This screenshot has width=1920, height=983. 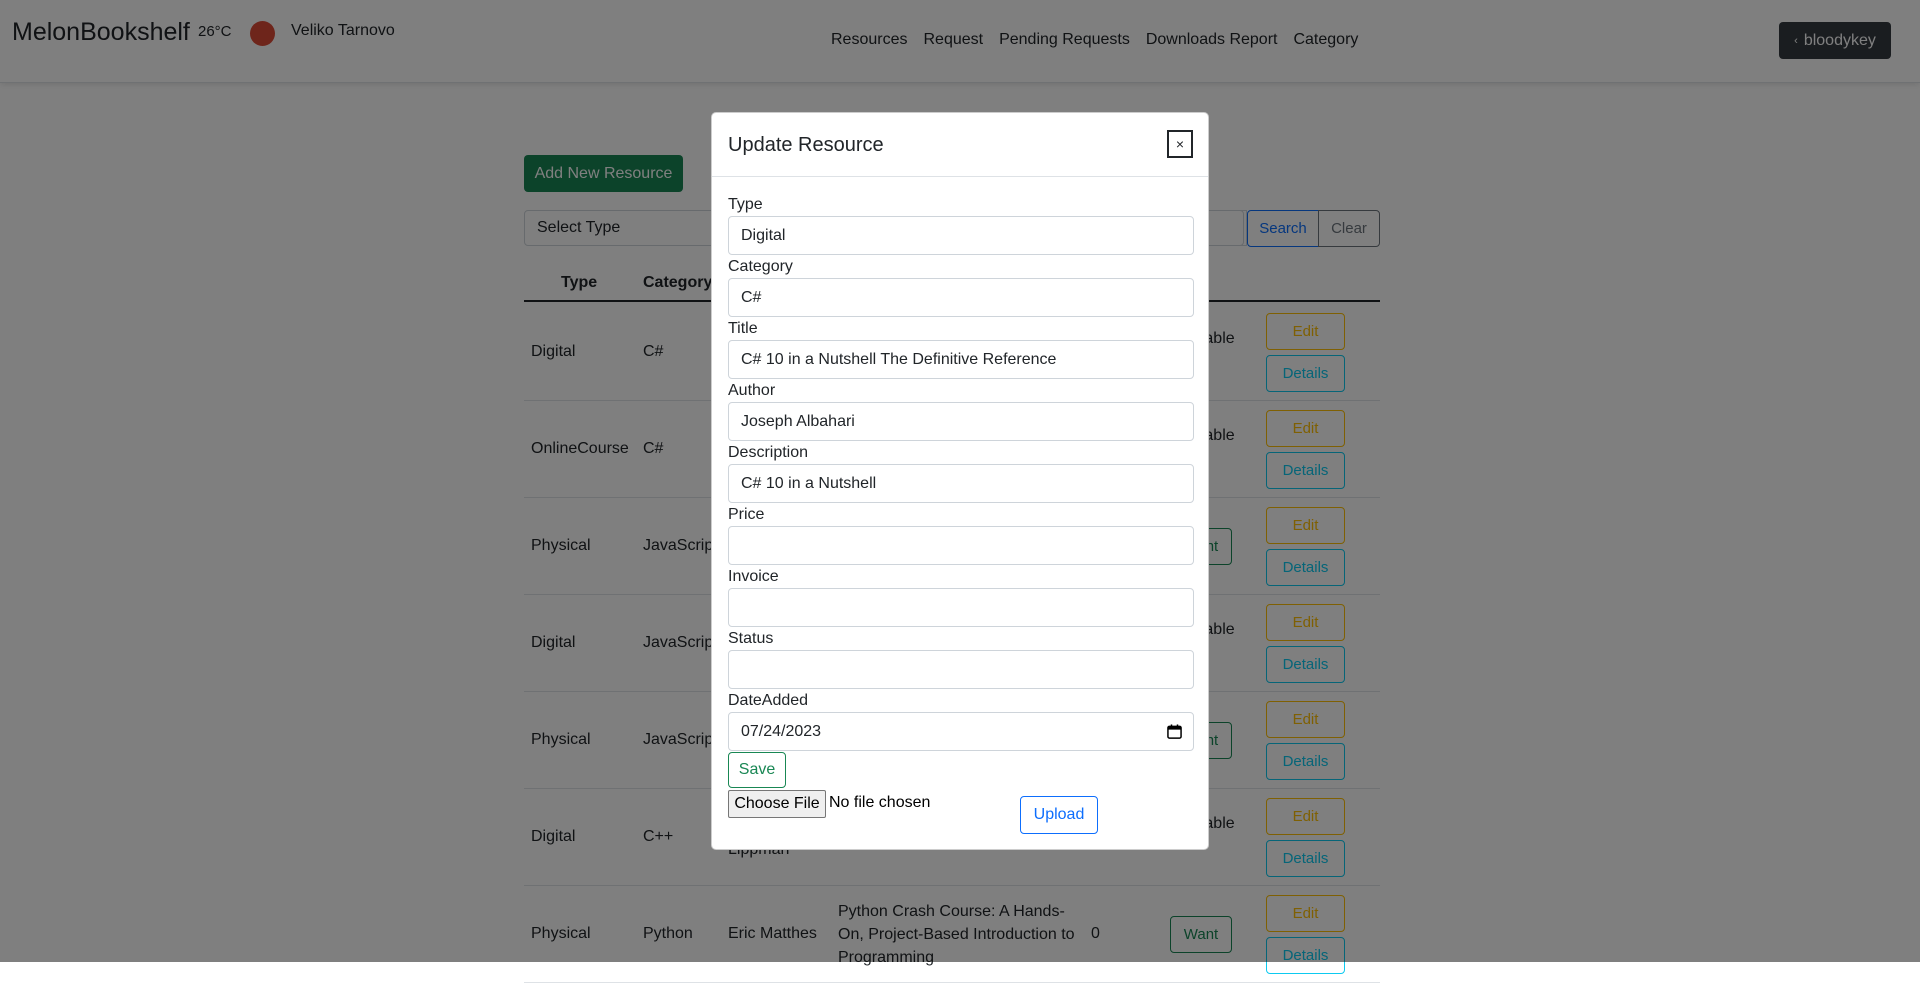 What do you see at coordinates (806, 145) in the screenshot?
I see `modal-title: Update Resource` at bounding box center [806, 145].